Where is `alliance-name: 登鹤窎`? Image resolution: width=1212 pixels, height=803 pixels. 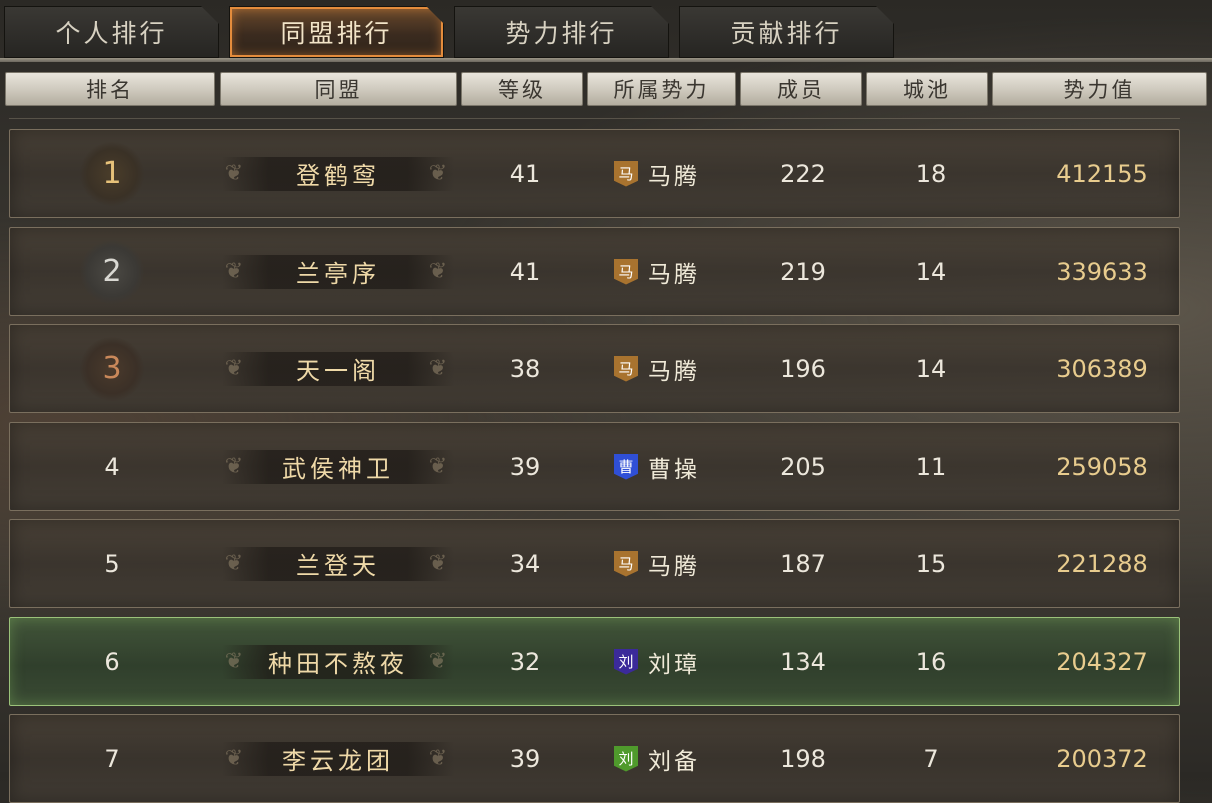 alliance-name: 登鹤窎 is located at coordinates (338, 176).